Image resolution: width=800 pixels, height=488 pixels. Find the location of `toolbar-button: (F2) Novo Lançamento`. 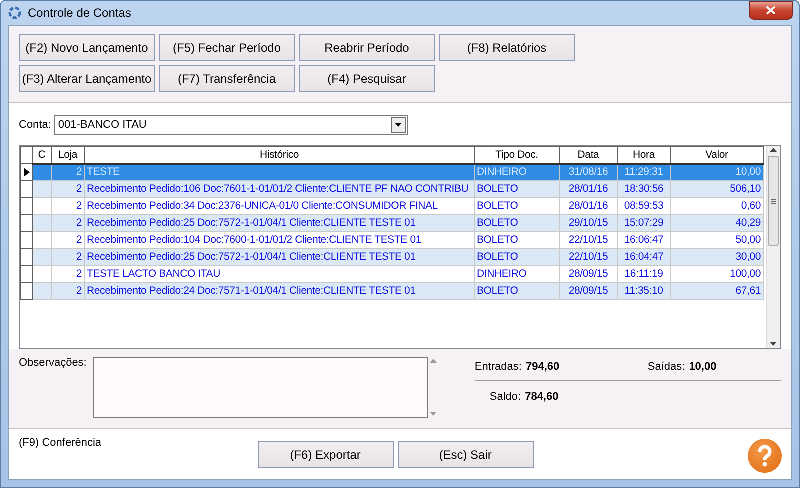

toolbar-button: (F2) Novo Lançamento is located at coordinates (87, 47).